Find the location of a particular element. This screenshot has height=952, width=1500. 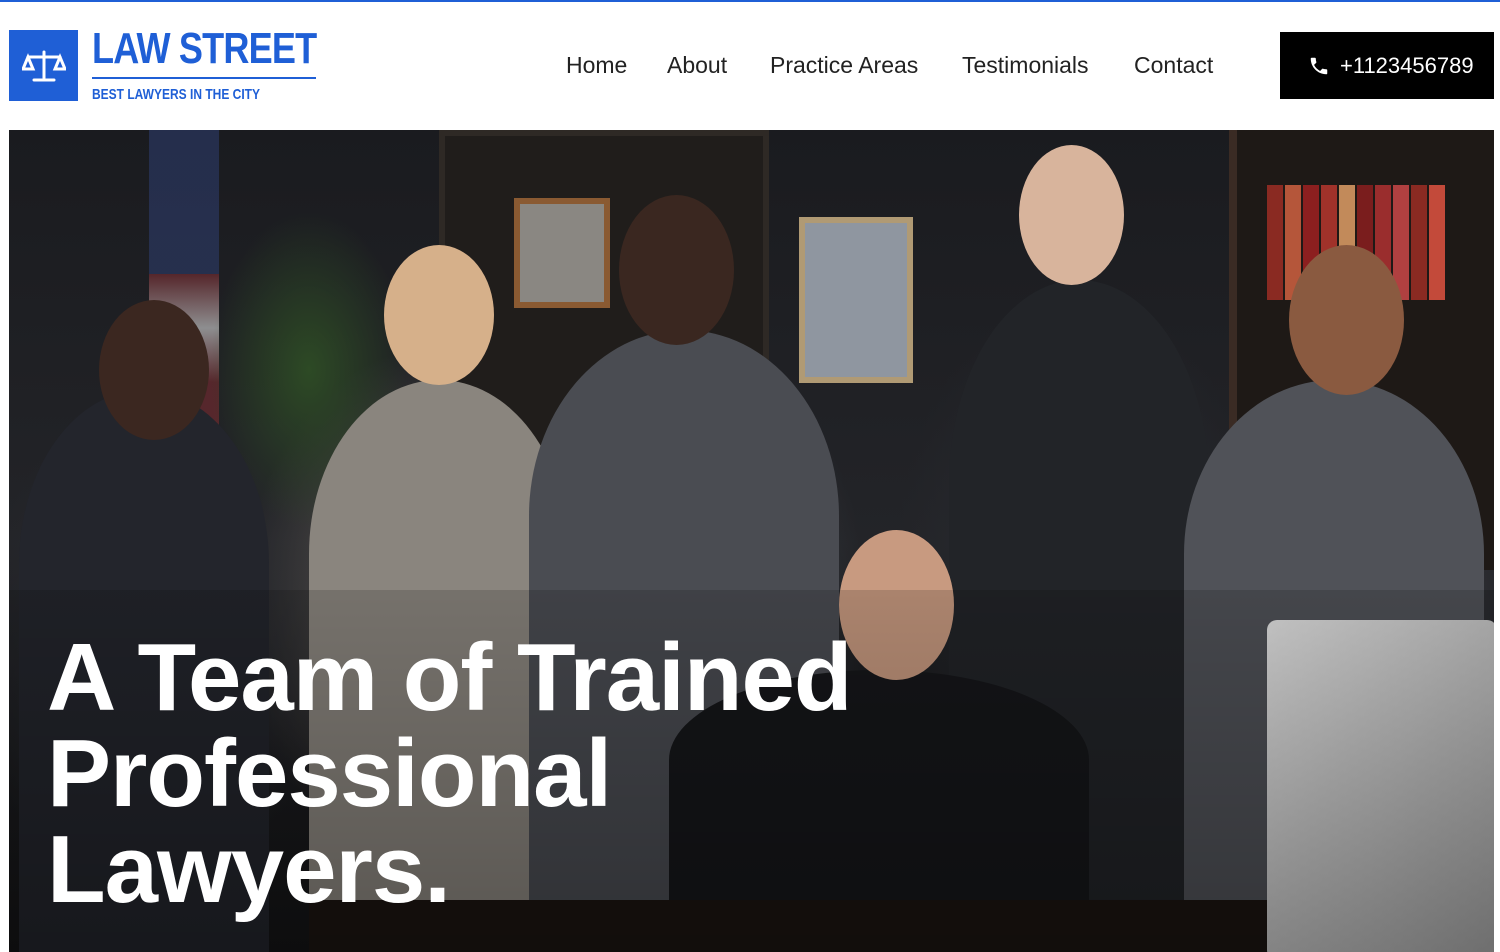

phone-button: +1123456789 is located at coordinates (1387, 65).